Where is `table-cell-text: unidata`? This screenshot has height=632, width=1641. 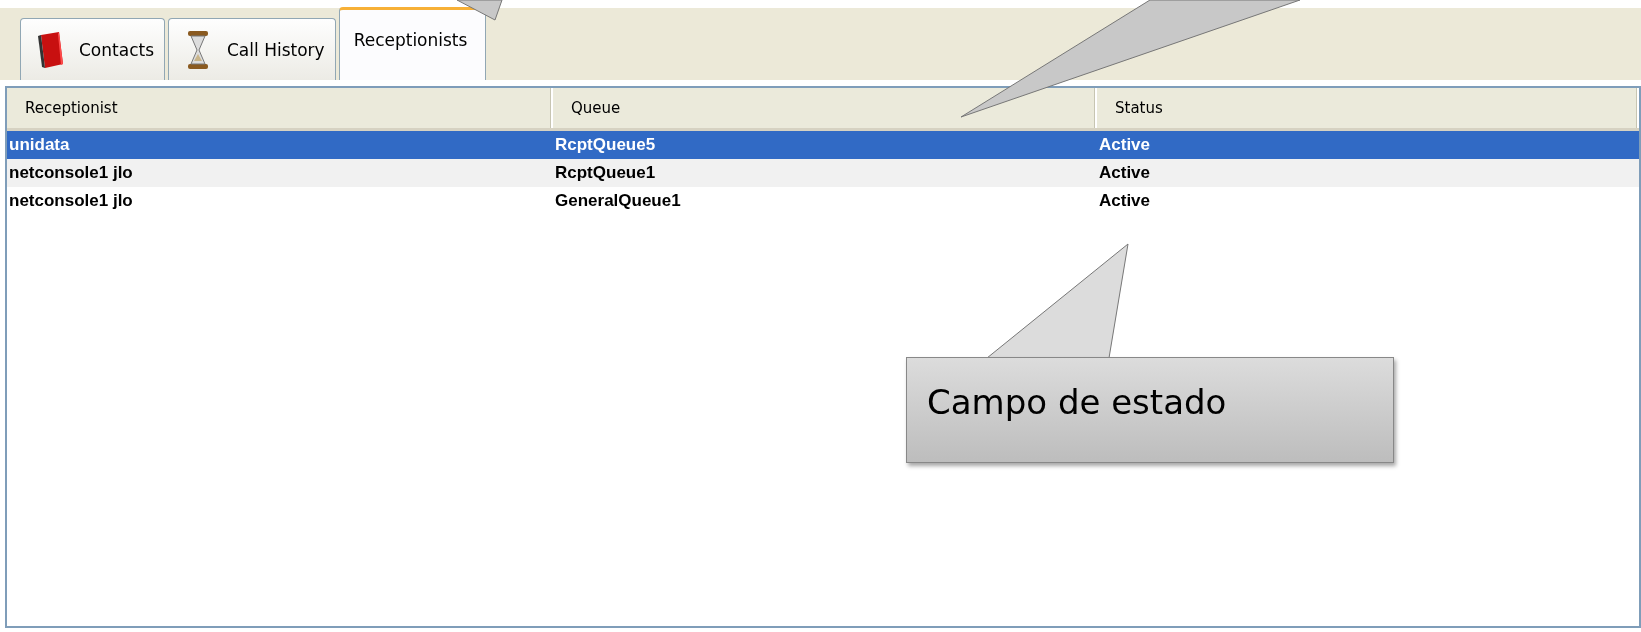
table-cell-text: unidata is located at coordinates (39, 145).